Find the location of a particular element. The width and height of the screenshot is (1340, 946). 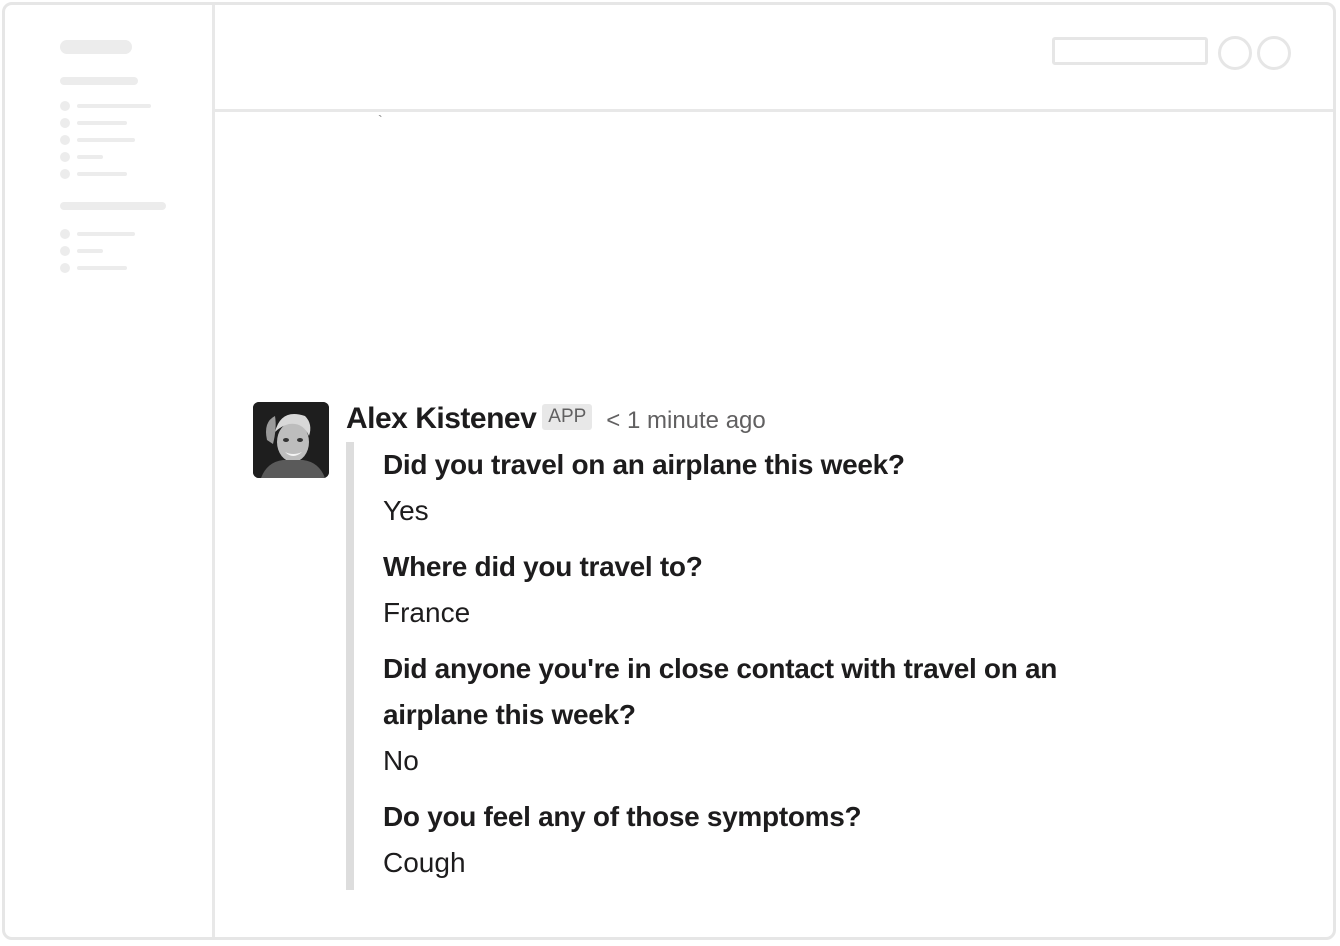

workspace-name-placeholder is located at coordinates (96, 47).